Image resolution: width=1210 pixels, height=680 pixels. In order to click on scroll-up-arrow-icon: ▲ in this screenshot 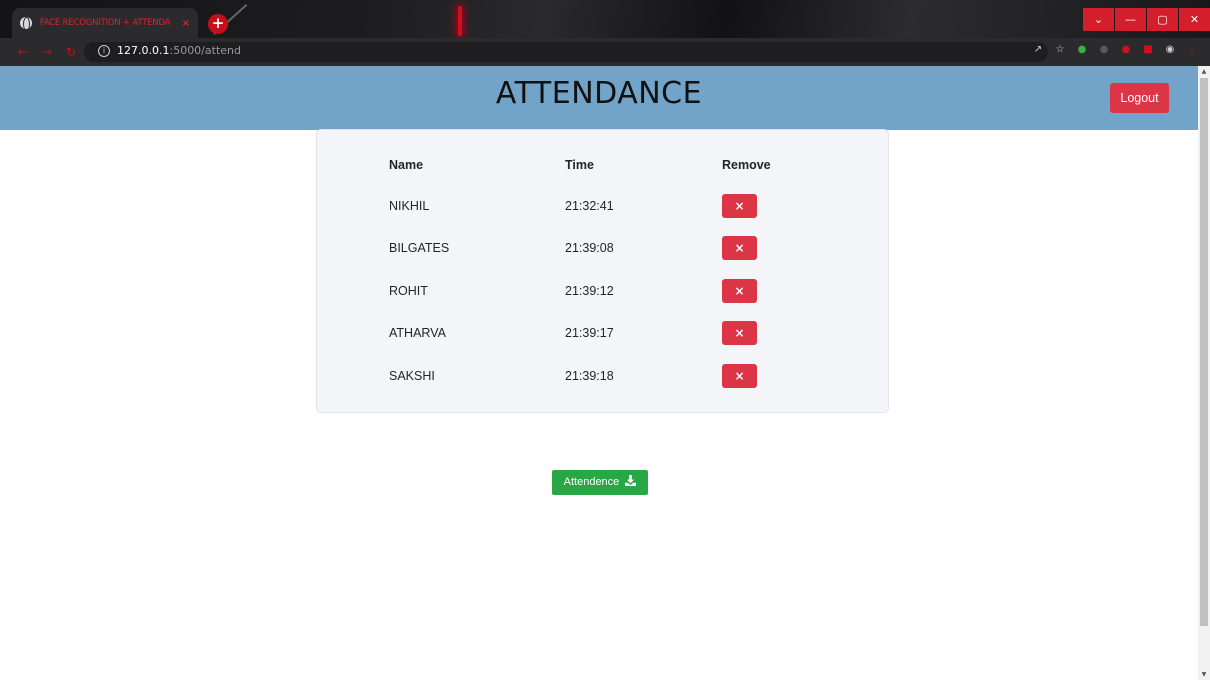, I will do `click(1204, 71)`.